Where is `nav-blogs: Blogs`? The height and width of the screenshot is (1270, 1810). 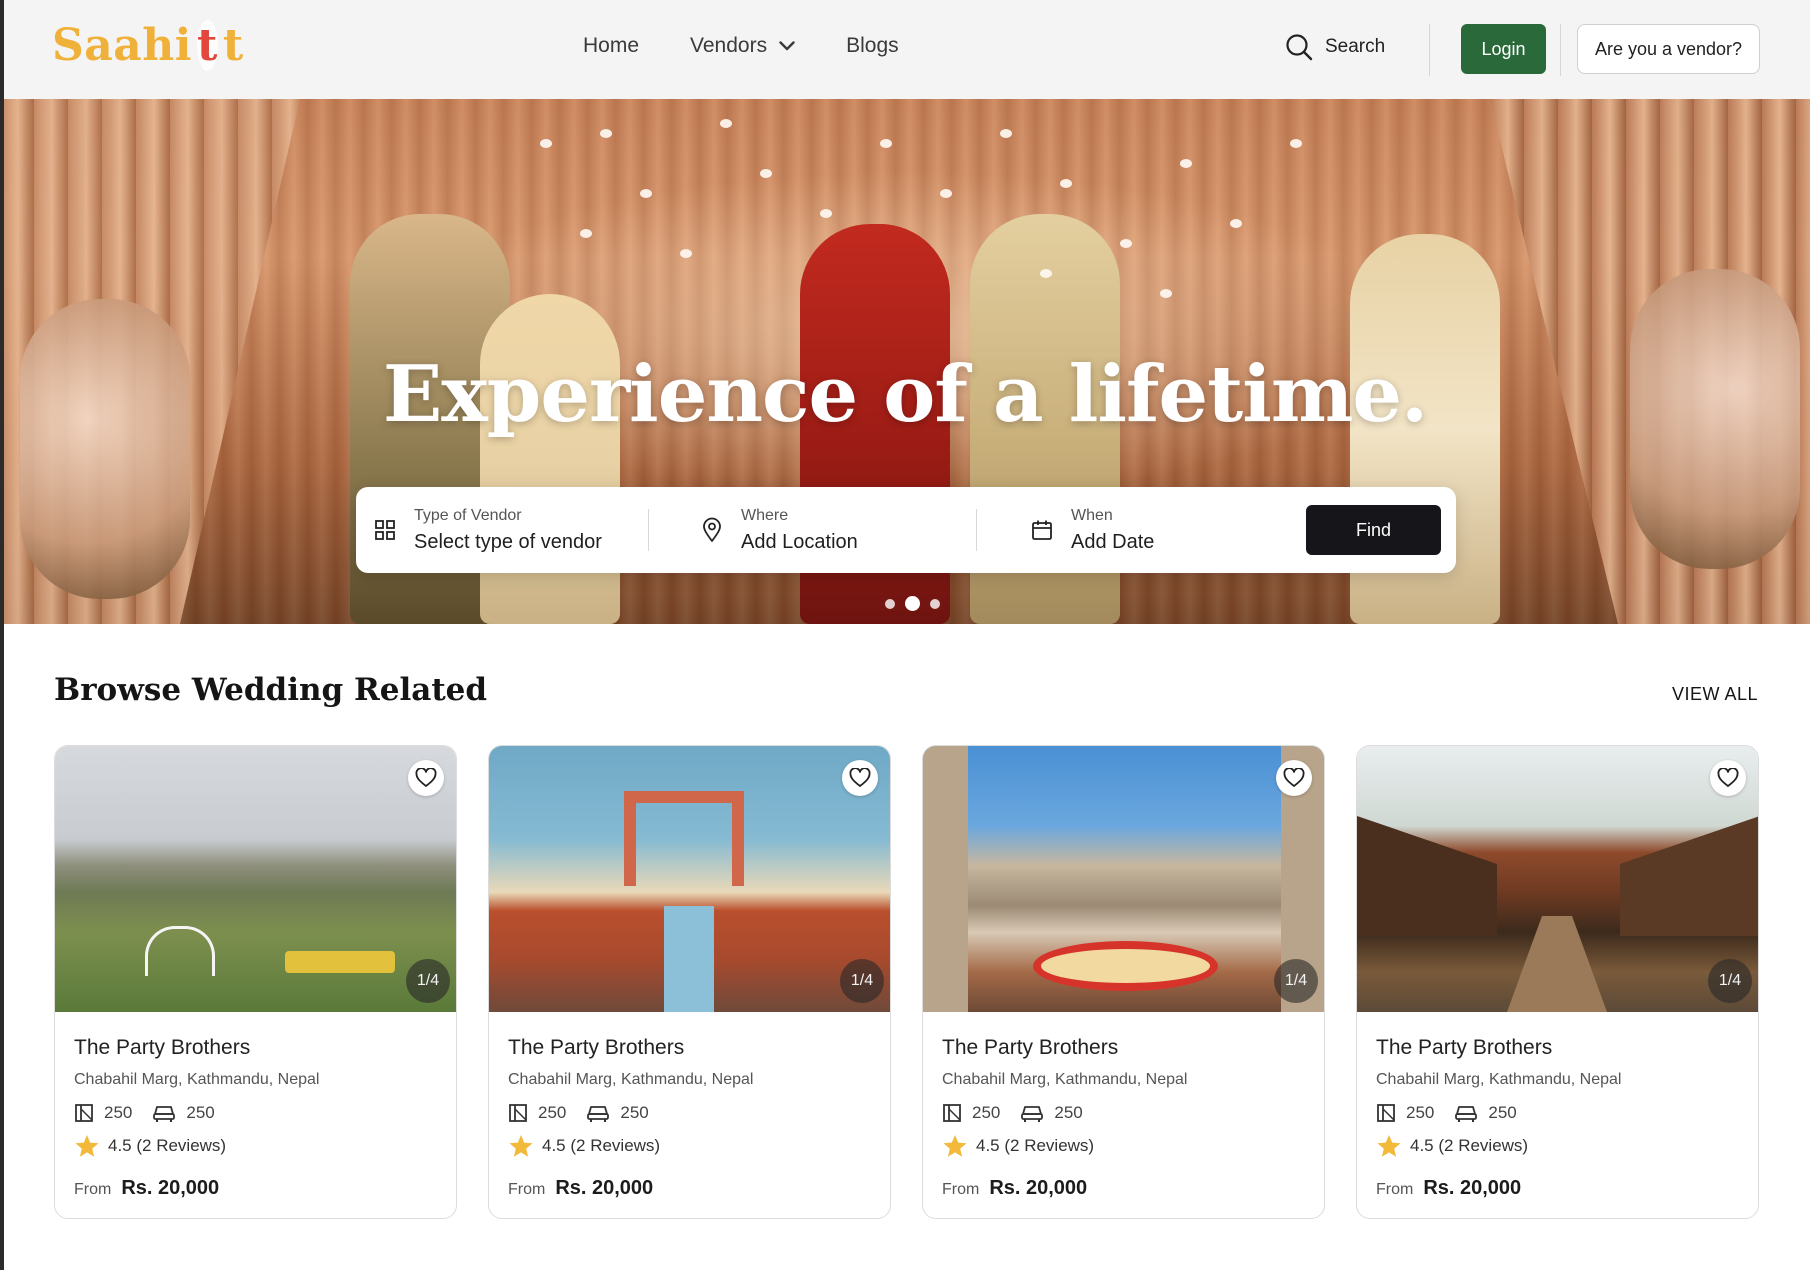
nav-blogs: Blogs is located at coordinates (872, 46).